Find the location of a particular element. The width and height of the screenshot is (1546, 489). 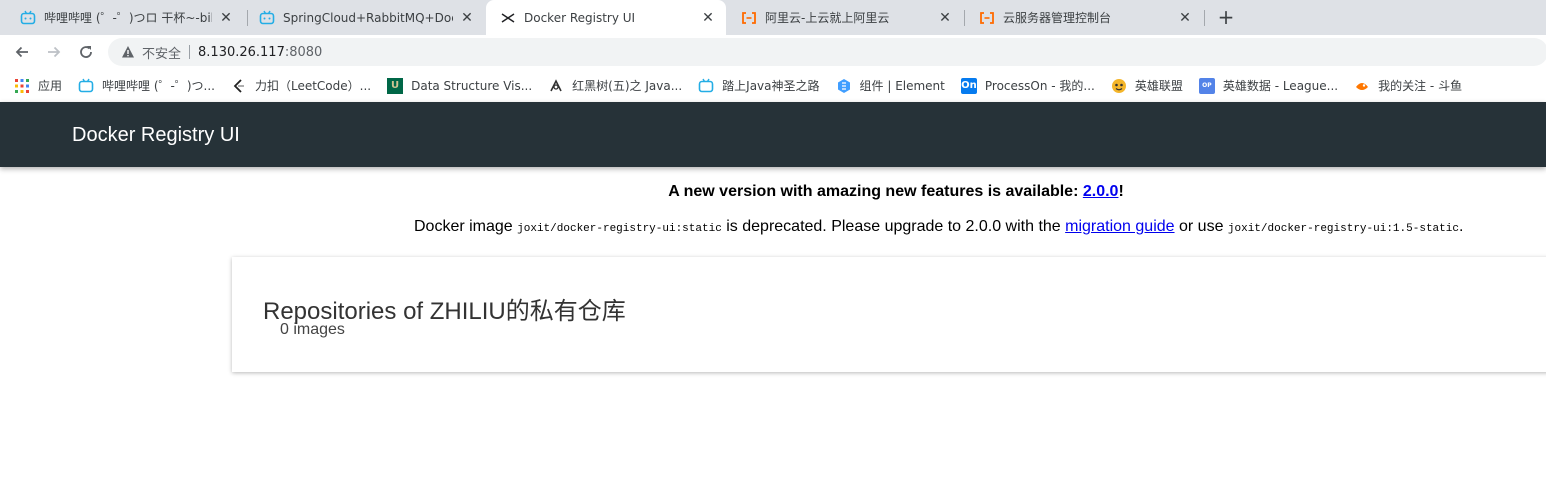

bookmark-label: 踏上Java神圣之路 is located at coordinates (771, 86).